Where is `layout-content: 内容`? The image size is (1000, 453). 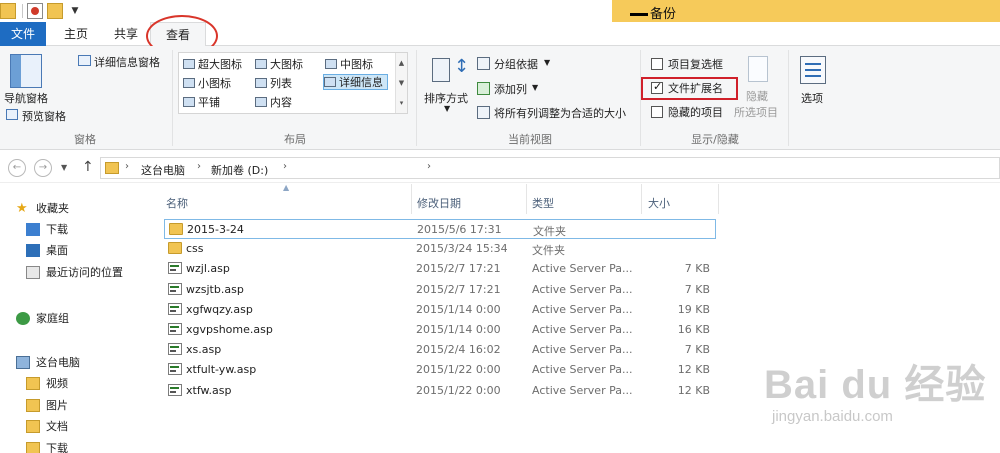
layout-content: 内容 is located at coordinates (273, 102).